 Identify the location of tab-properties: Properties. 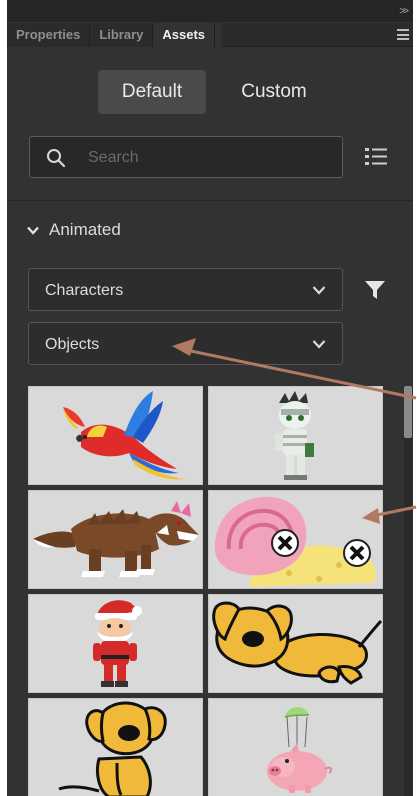
(49, 35).